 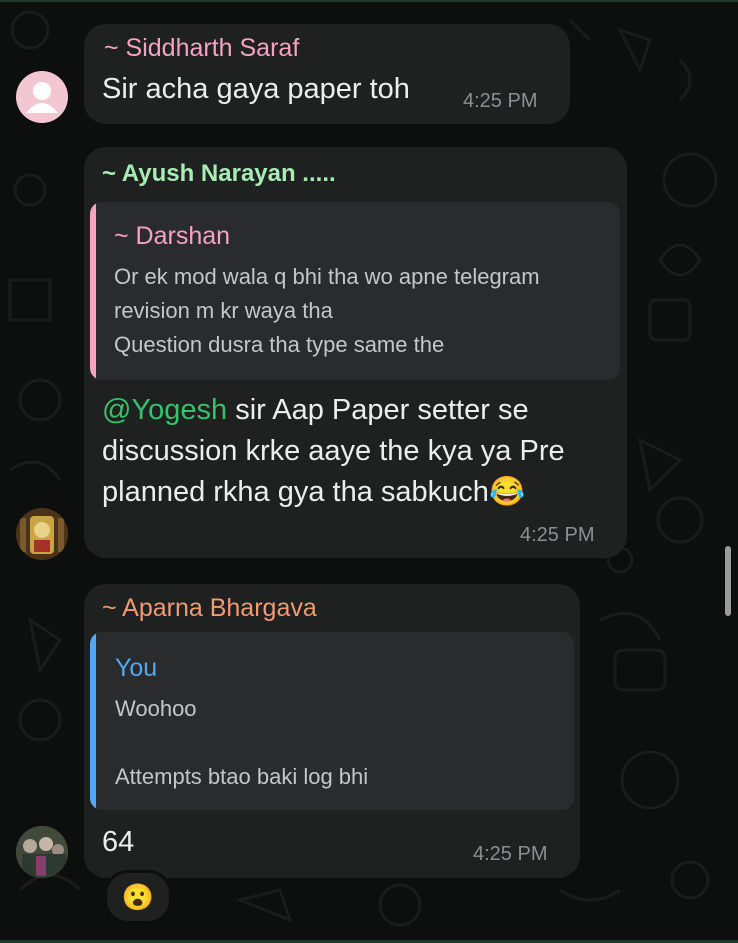 What do you see at coordinates (378, 410) in the screenshot?
I see `message-text: sir Aap Paper setter se` at bounding box center [378, 410].